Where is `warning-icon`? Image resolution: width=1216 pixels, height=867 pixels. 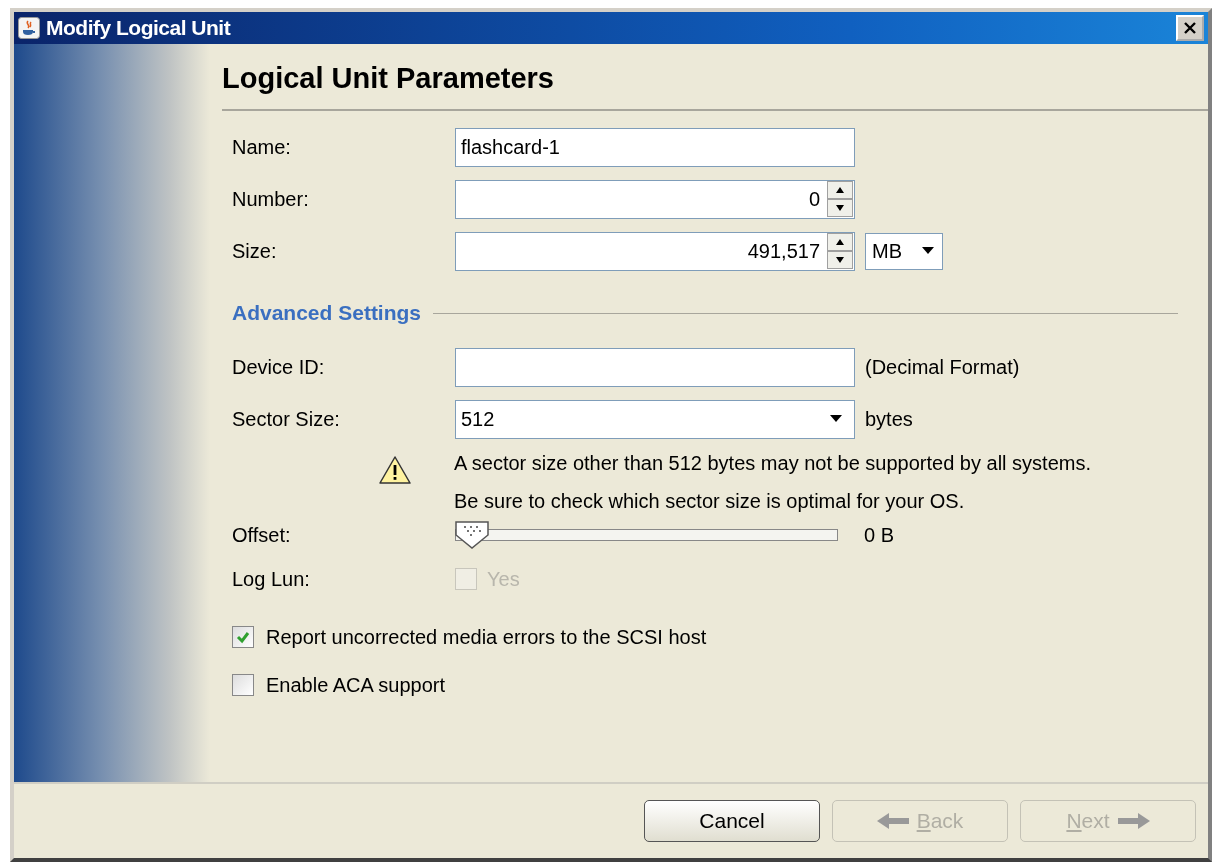 warning-icon is located at coordinates (395, 470).